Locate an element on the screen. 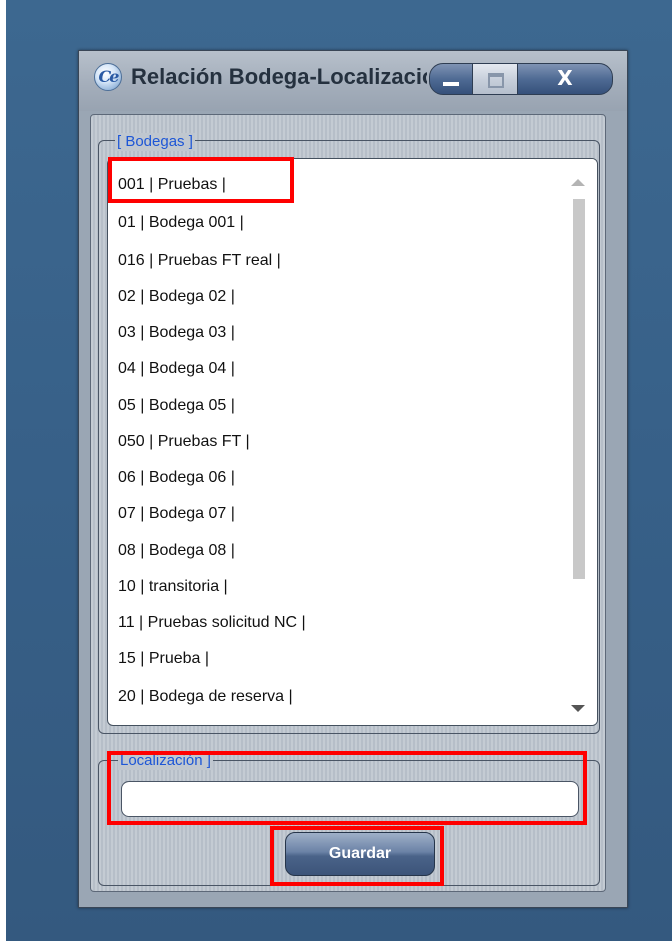 The image size is (672, 941). list-item: 08 | Bodega 08 | is located at coordinates (338, 551).